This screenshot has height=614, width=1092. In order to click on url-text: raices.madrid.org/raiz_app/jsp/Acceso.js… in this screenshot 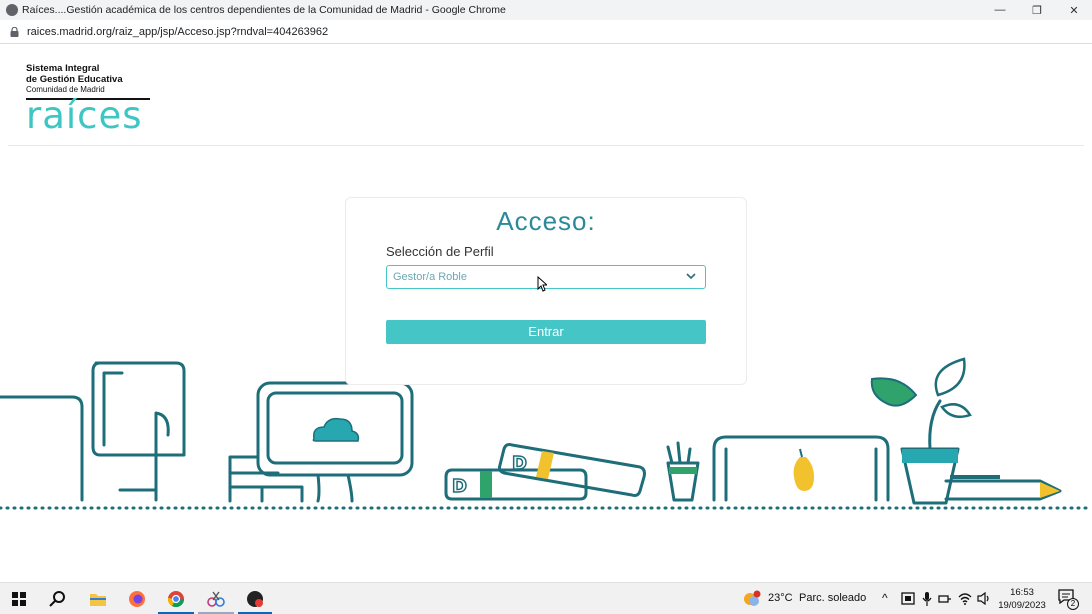, I will do `click(177, 32)`.